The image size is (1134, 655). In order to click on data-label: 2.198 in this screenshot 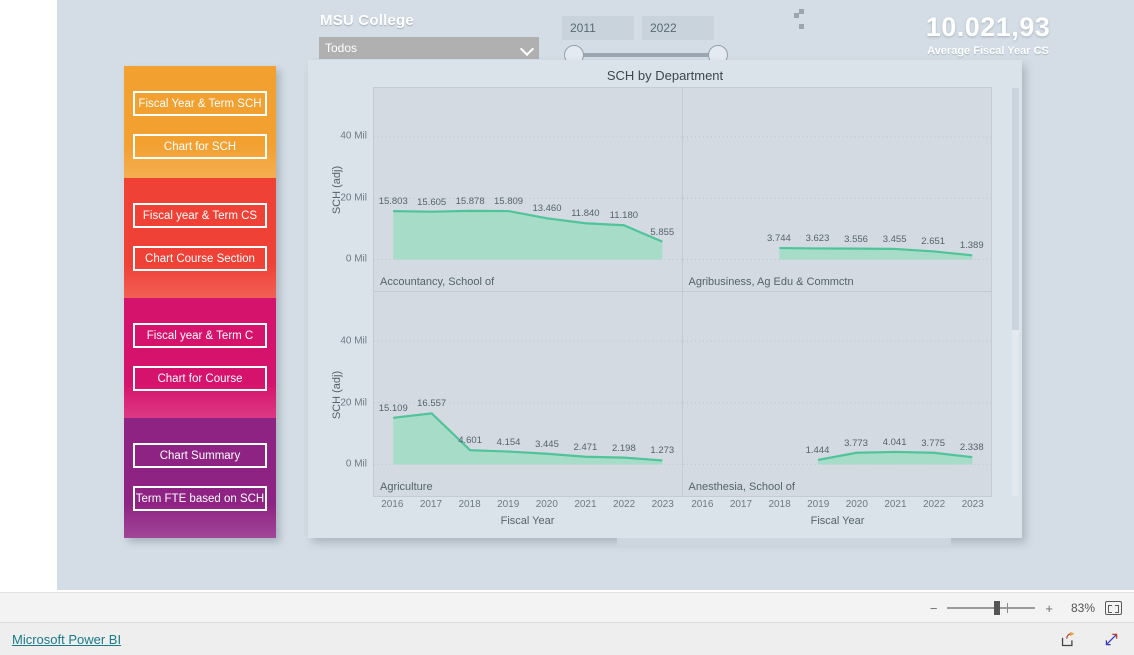, I will do `click(623, 448)`.